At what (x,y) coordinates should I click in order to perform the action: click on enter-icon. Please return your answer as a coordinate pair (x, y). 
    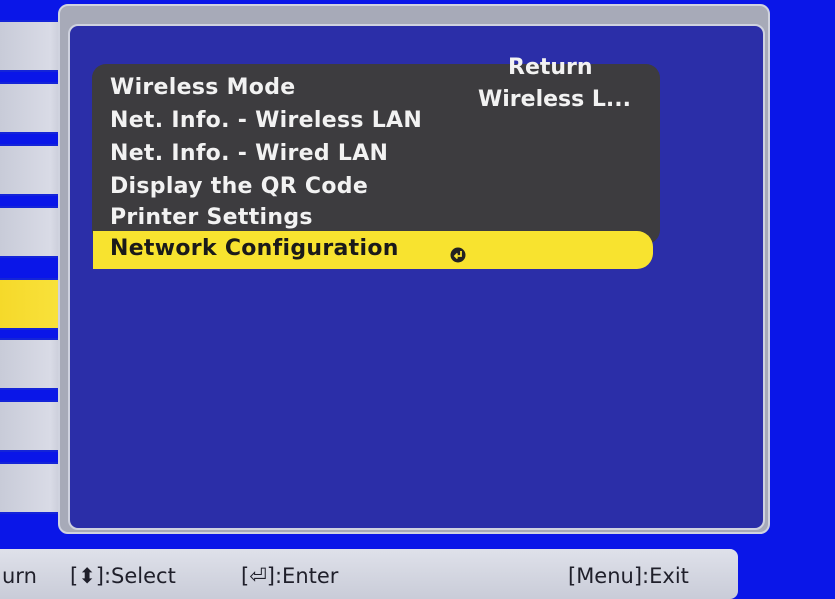
    Looking at the image, I should click on (458, 255).